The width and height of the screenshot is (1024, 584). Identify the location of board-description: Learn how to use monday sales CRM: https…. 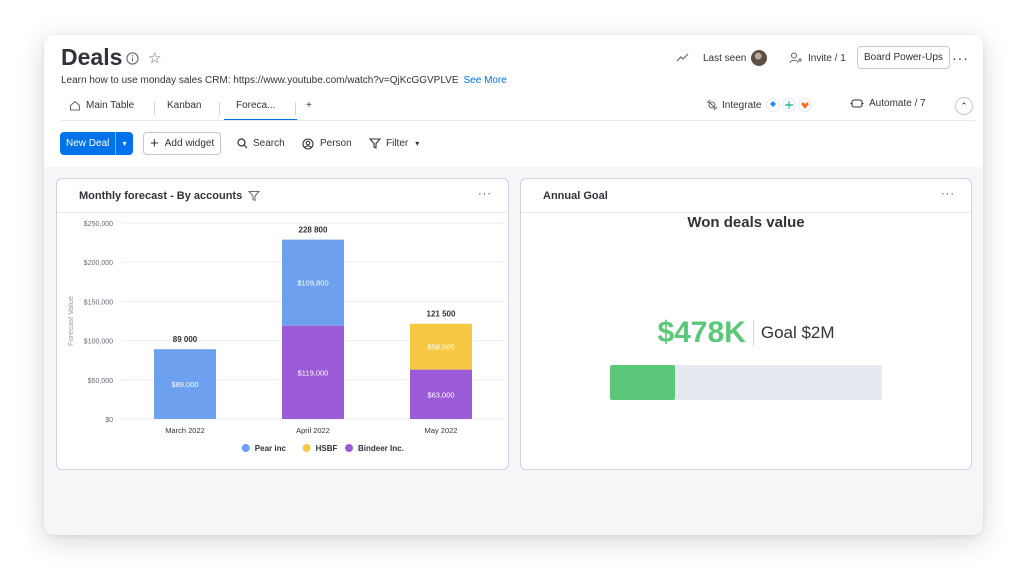
(284, 80).